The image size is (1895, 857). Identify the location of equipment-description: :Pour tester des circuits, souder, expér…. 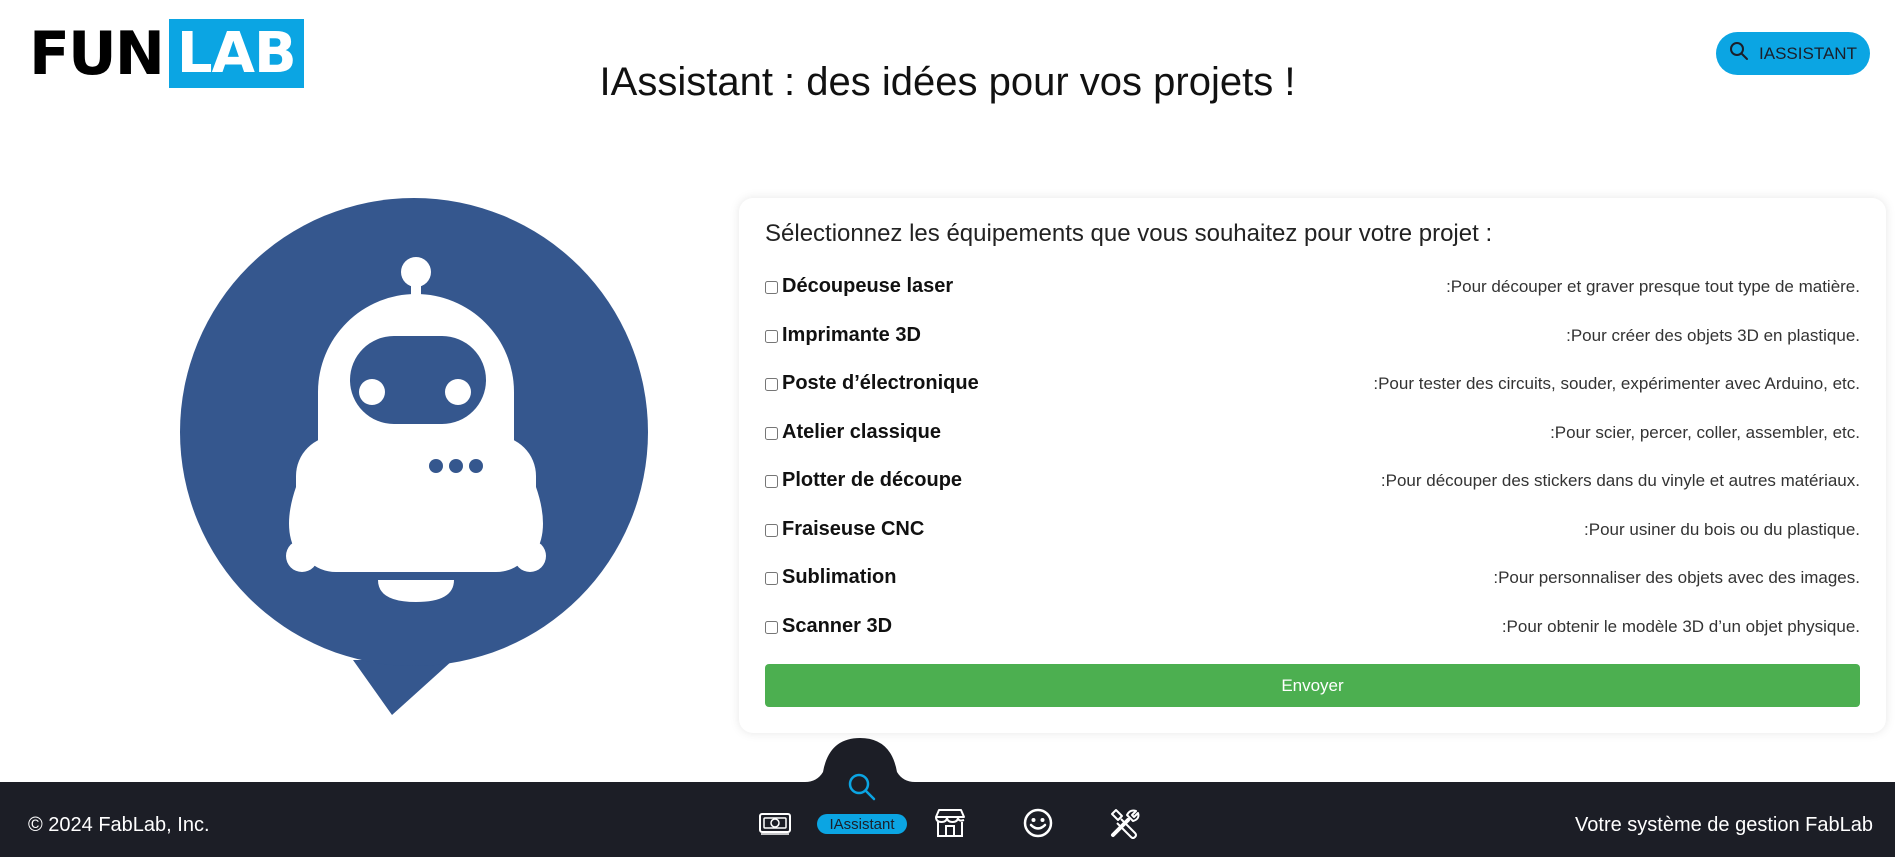
(1616, 383).